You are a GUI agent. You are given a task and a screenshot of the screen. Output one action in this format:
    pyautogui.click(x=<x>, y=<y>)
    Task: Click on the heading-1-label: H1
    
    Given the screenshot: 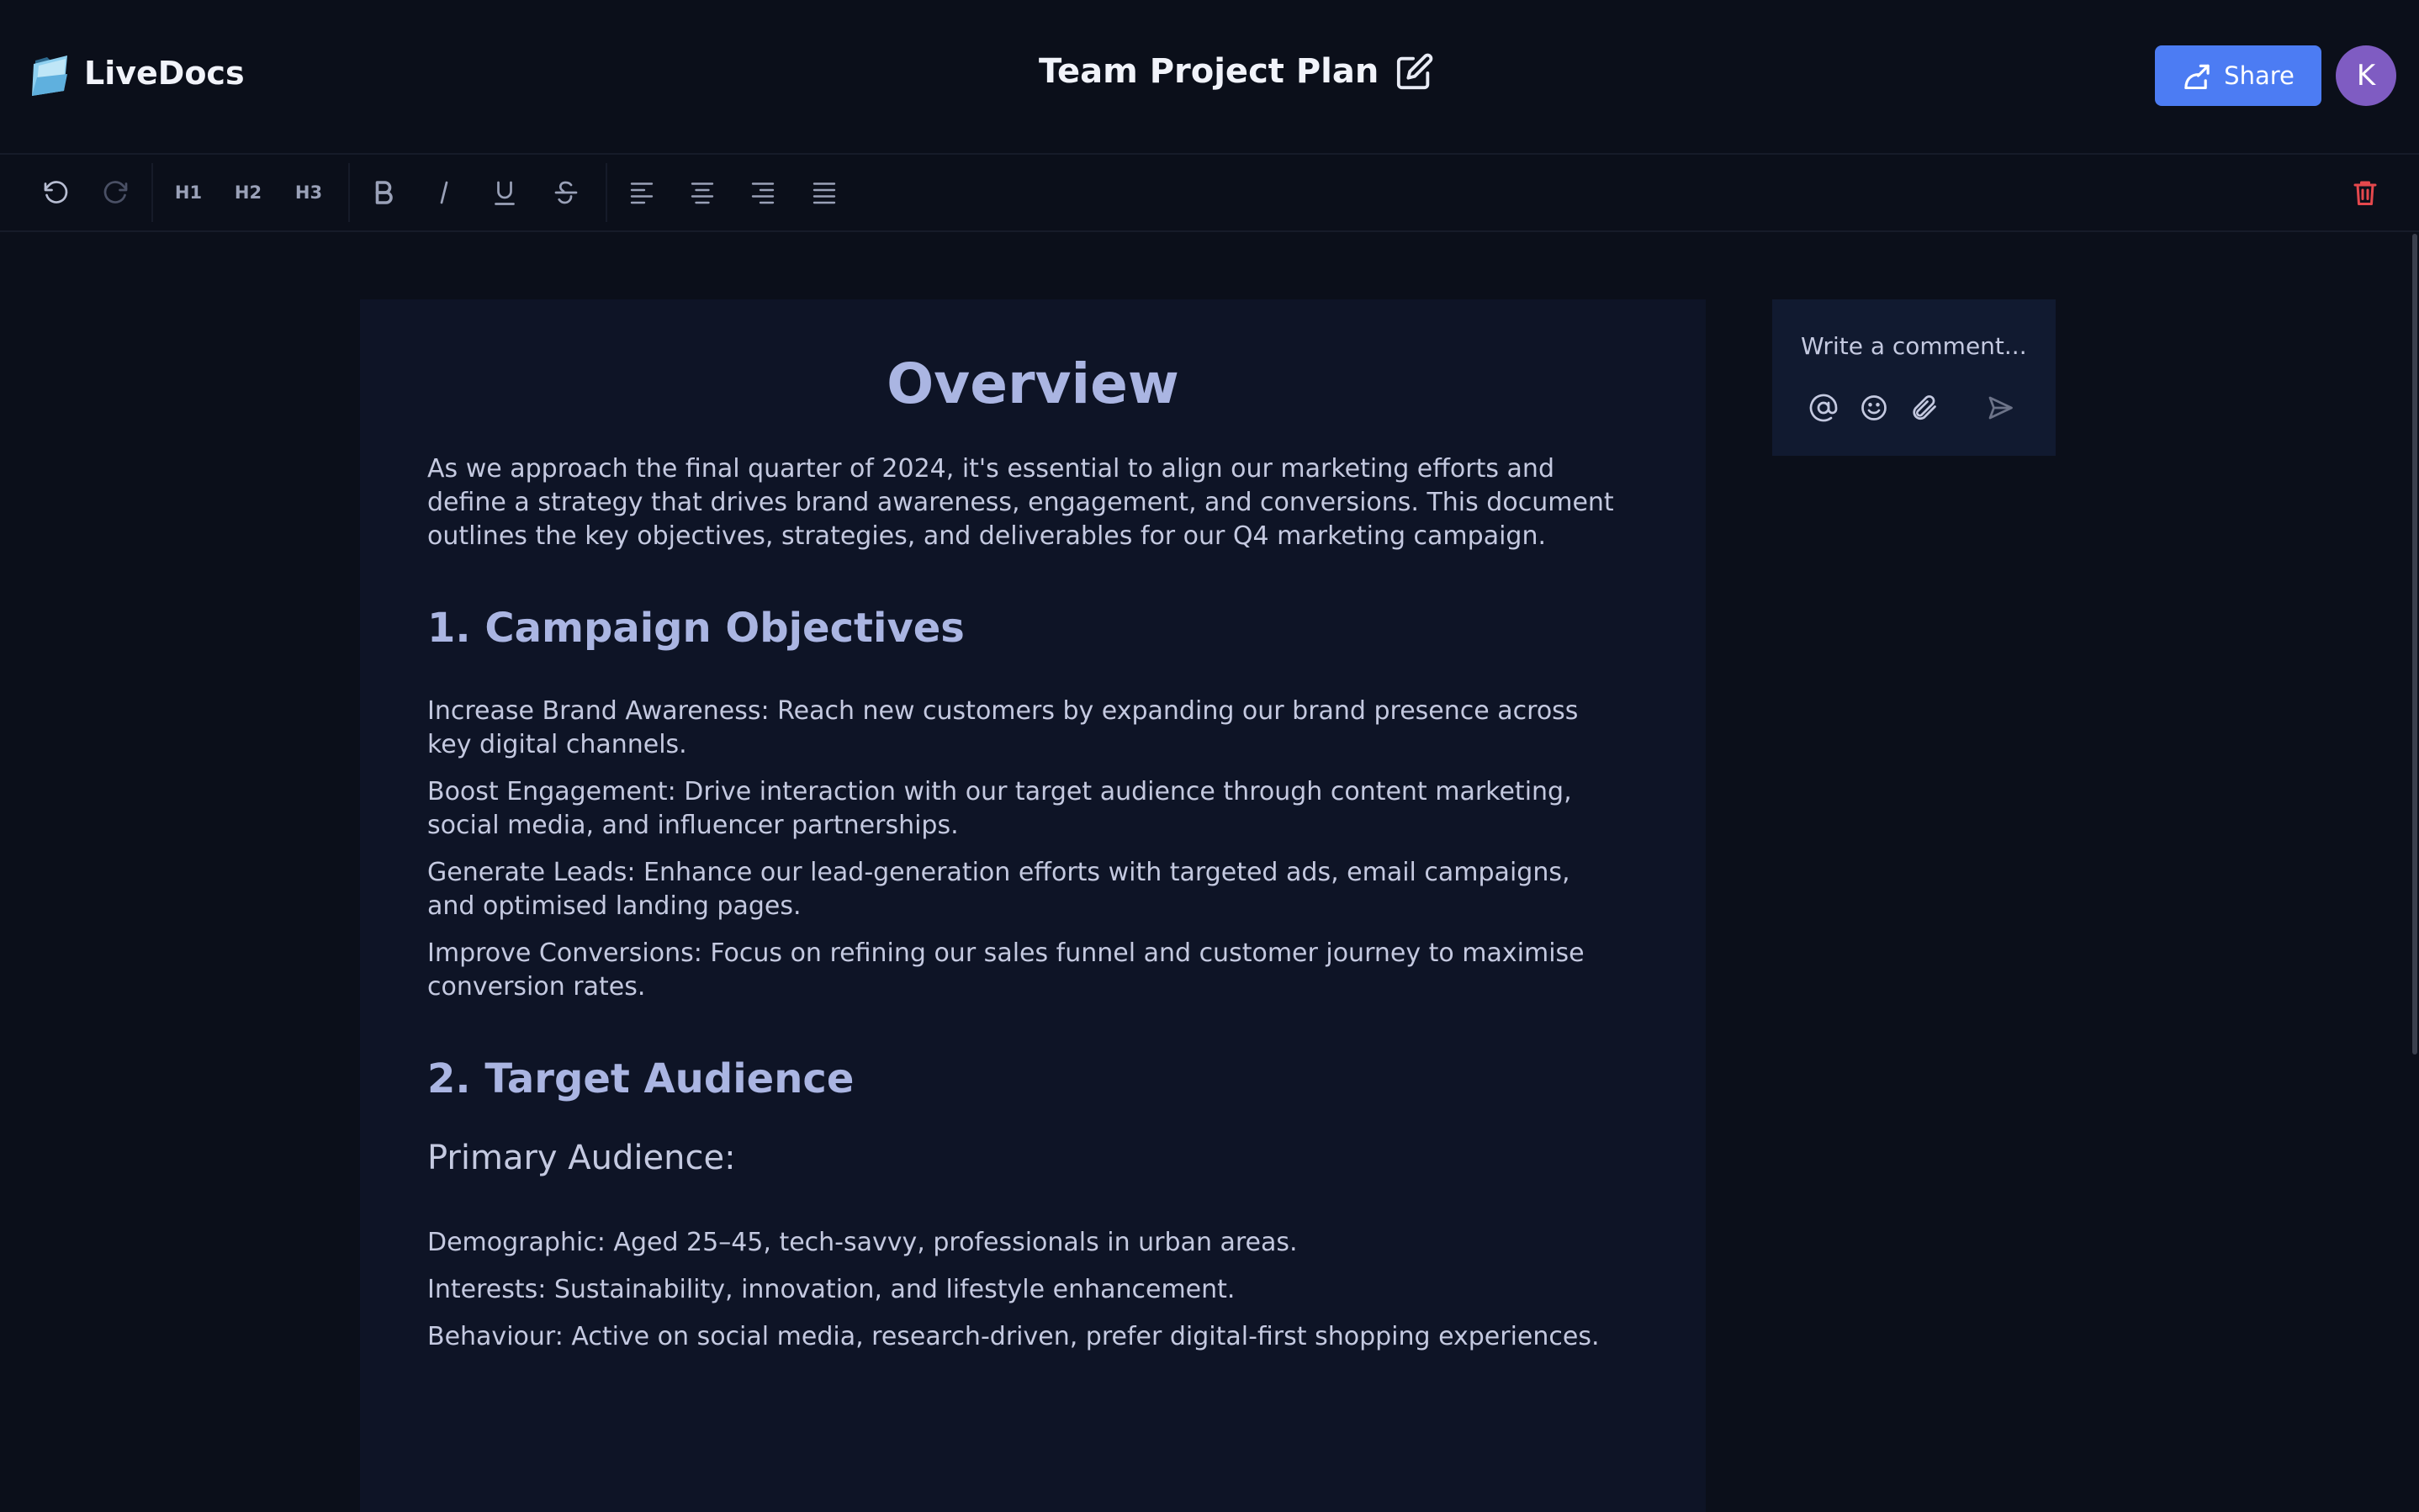 What is the action you would take?
    pyautogui.click(x=188, y=192)
    